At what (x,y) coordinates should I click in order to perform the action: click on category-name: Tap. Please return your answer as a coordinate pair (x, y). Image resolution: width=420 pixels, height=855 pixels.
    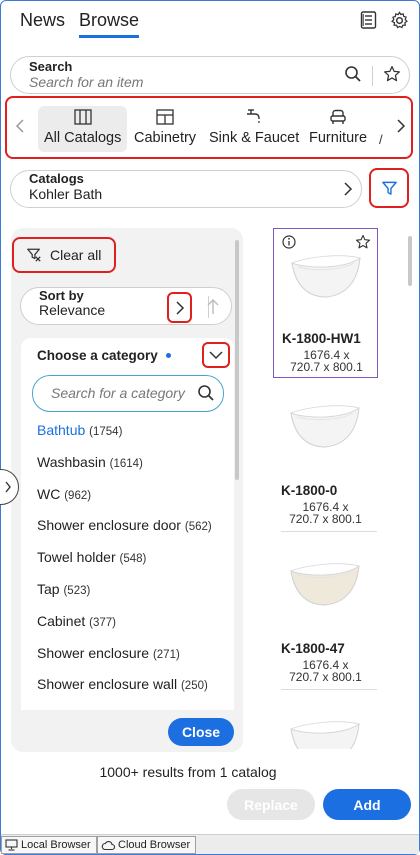
    Looking at the image, I should click on (48, 588).